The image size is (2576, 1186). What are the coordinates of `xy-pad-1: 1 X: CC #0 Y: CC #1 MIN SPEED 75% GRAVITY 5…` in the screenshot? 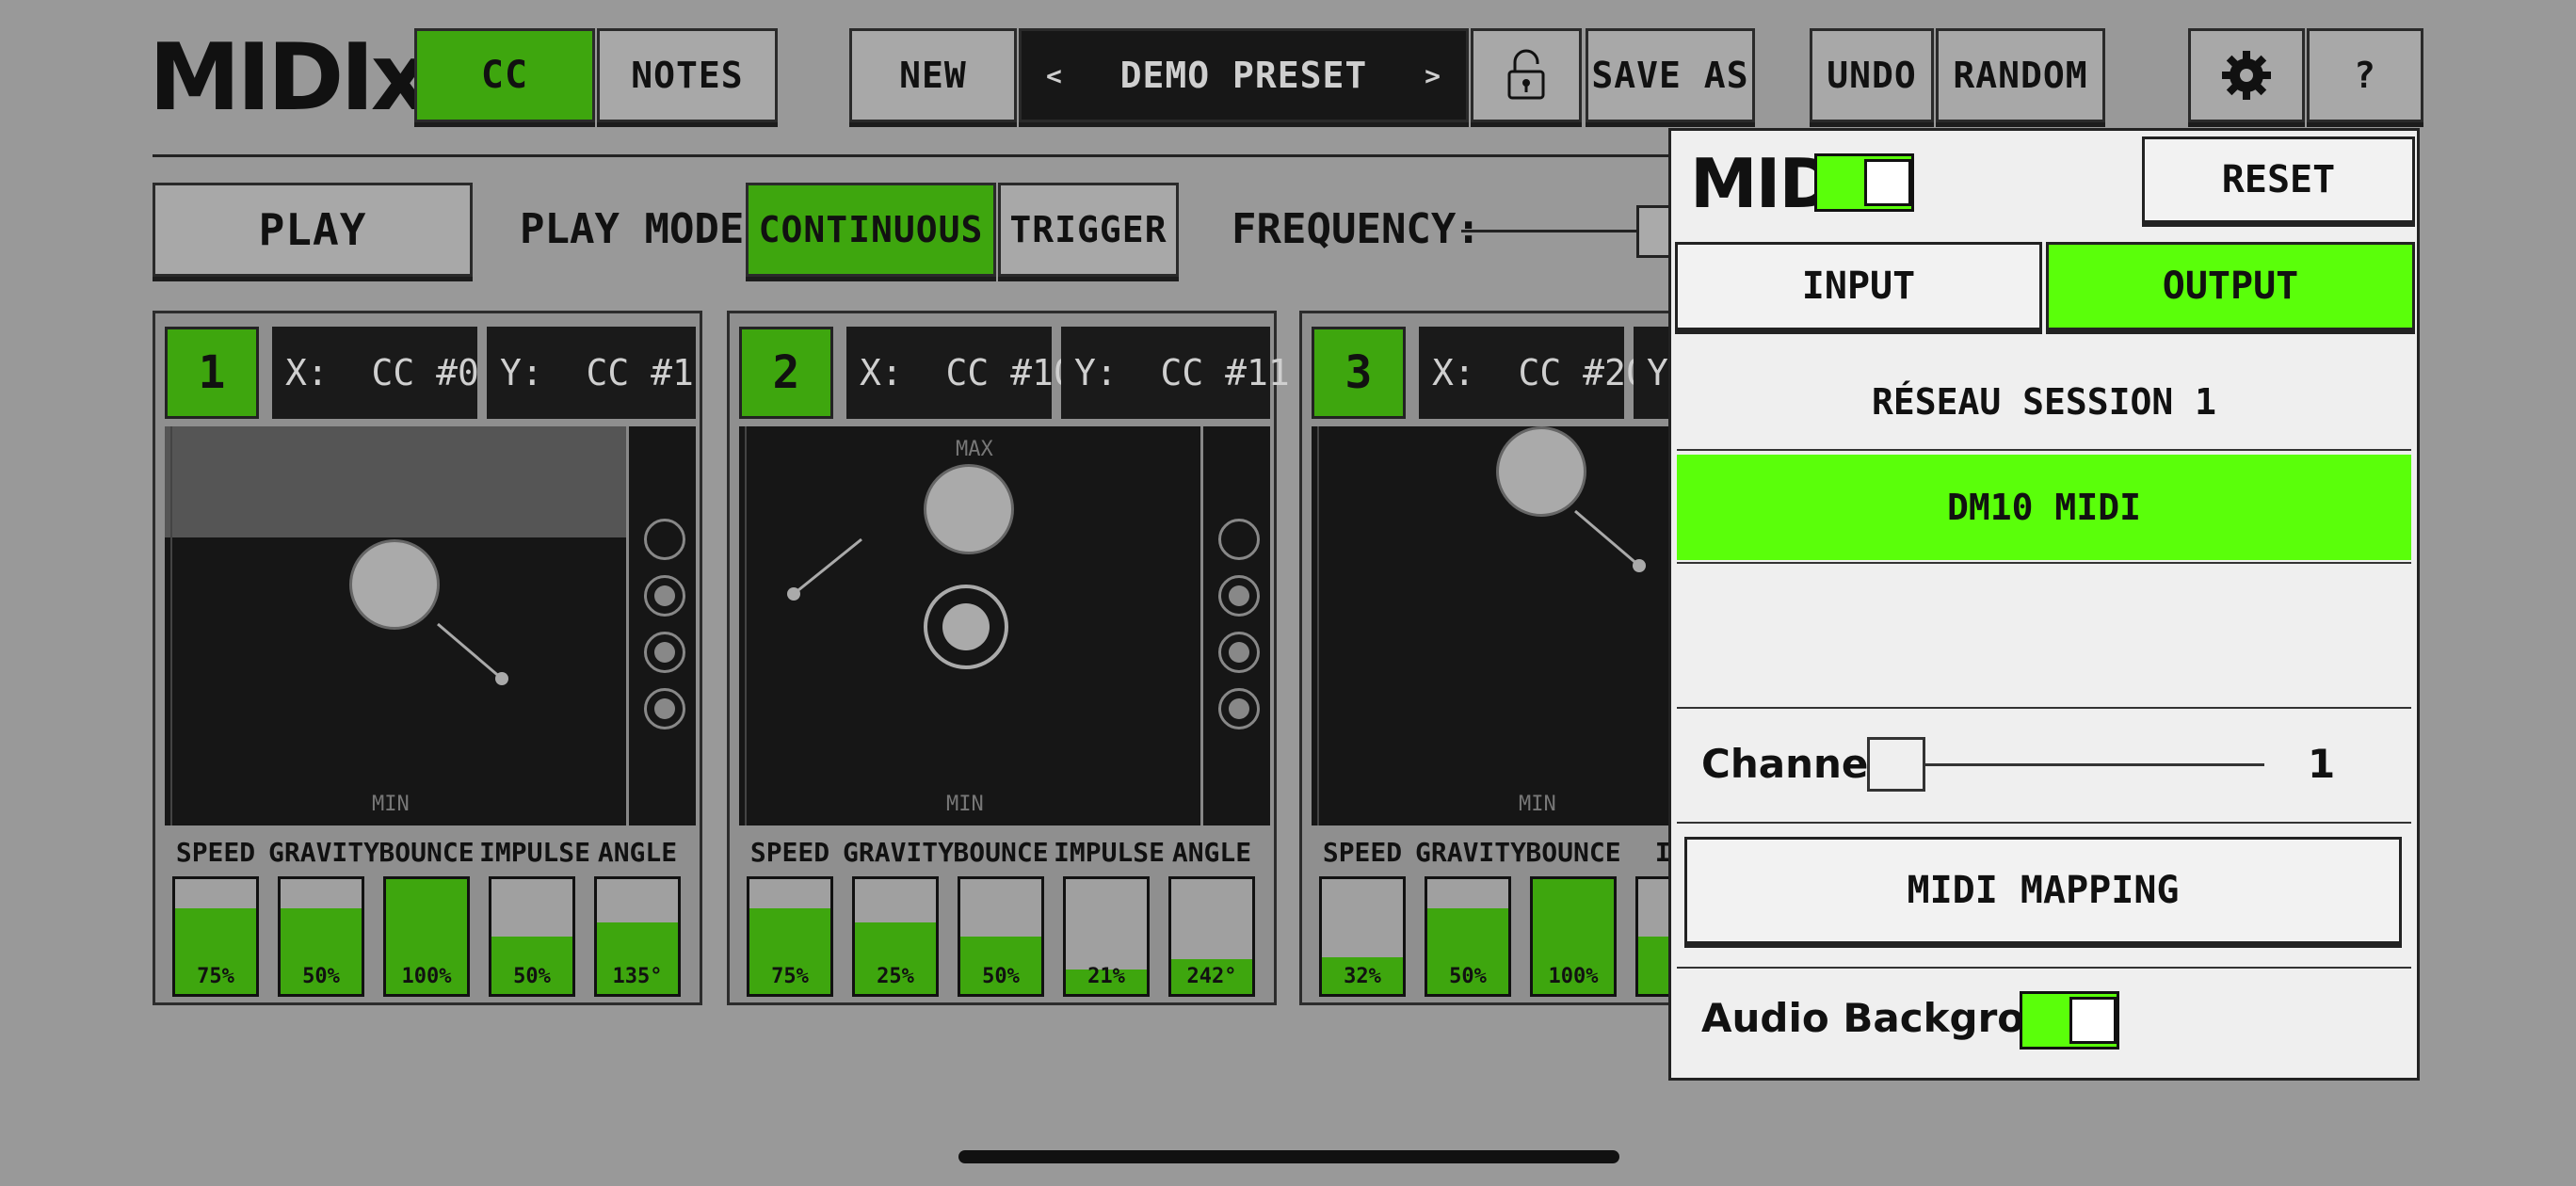 It's located at (427, 658).